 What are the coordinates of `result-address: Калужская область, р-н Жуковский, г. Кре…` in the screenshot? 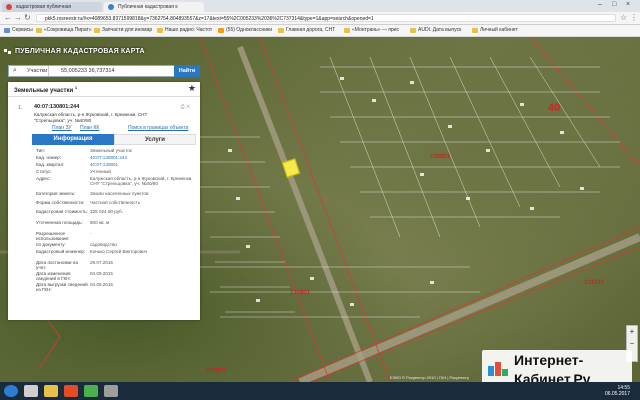 It's located at (91, 117).